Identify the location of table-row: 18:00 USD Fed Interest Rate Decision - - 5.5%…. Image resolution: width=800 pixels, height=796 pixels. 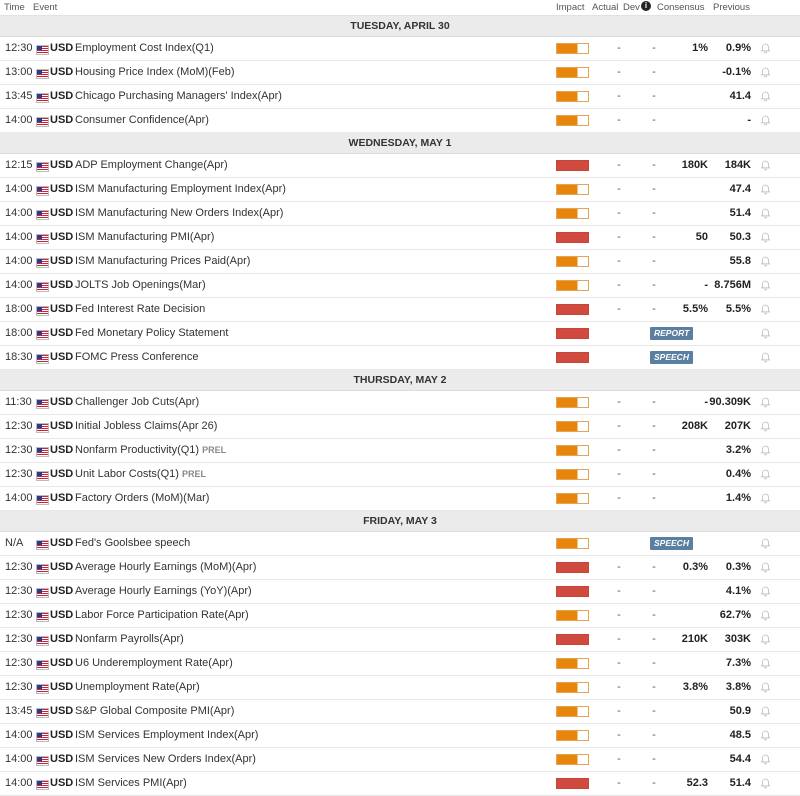
(400, 310).